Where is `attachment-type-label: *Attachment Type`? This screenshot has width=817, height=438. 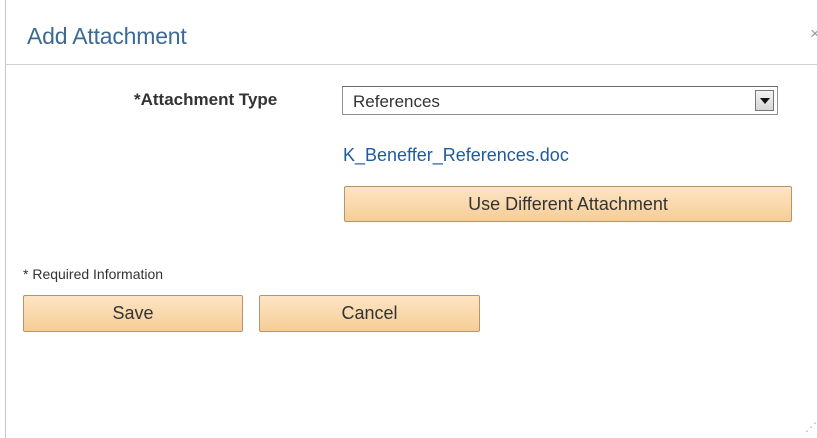 attachment-type-label: *Attachment Type is located at coordinates (206, 99).